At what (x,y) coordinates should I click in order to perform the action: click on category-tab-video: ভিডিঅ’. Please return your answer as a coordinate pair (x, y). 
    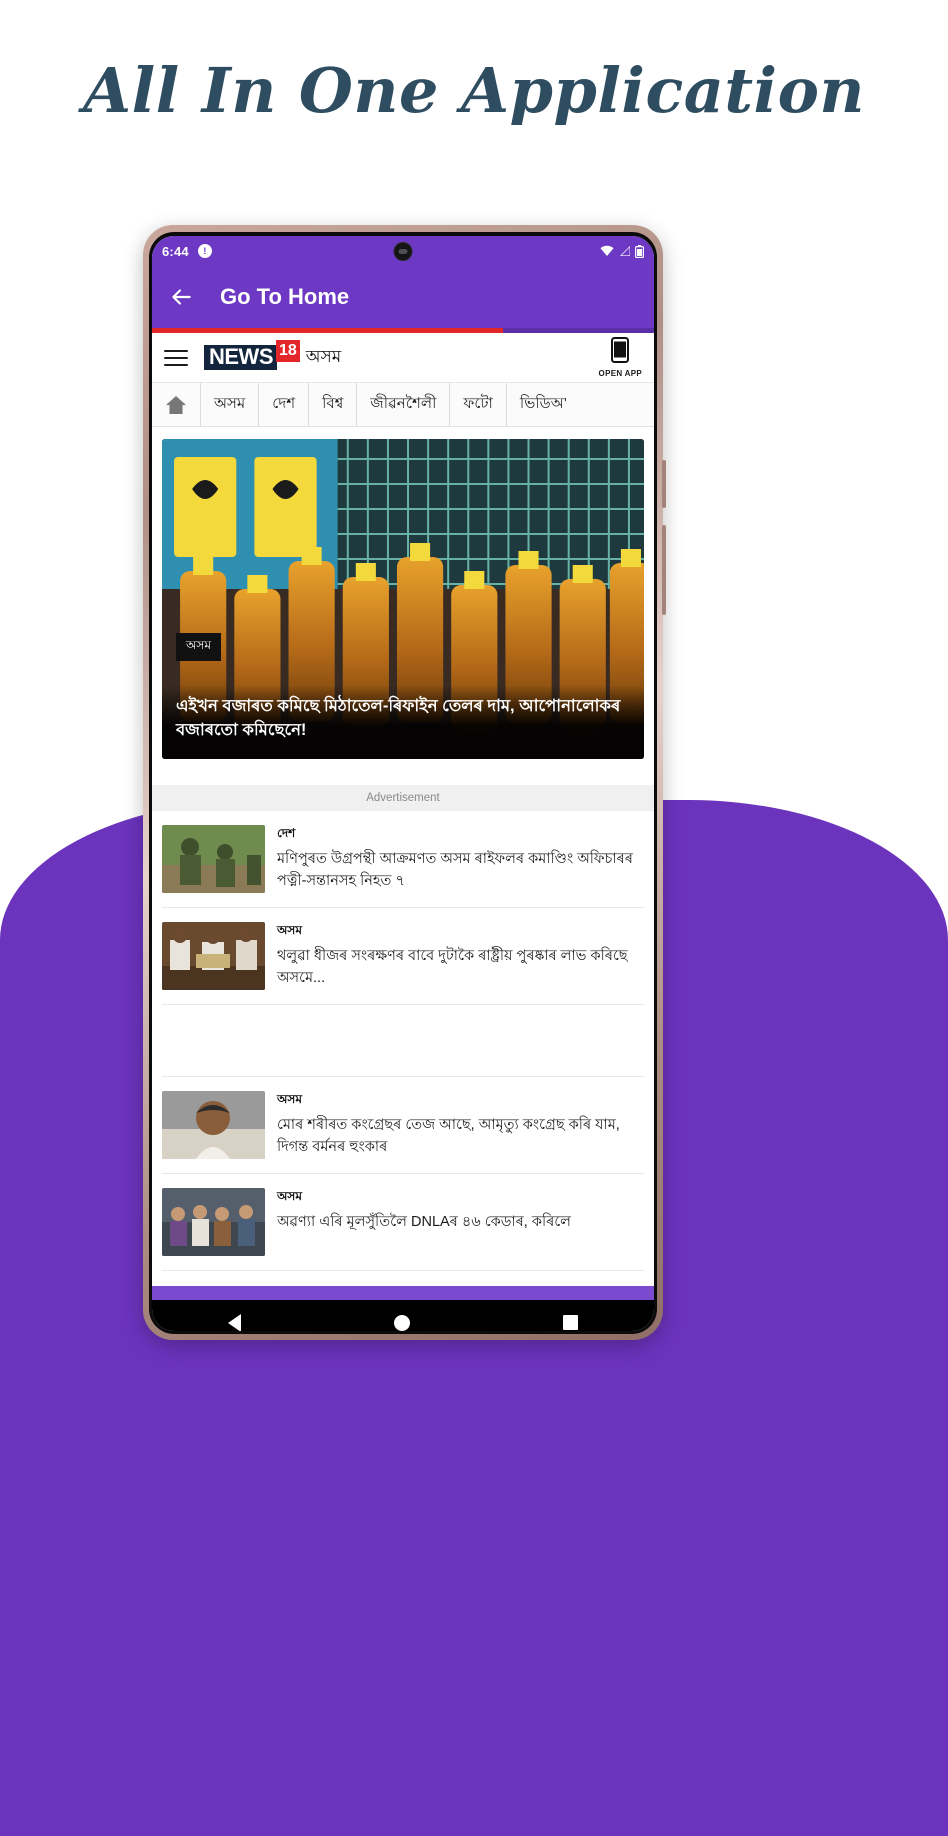
    Looking at the image, I should click on (542, 404).